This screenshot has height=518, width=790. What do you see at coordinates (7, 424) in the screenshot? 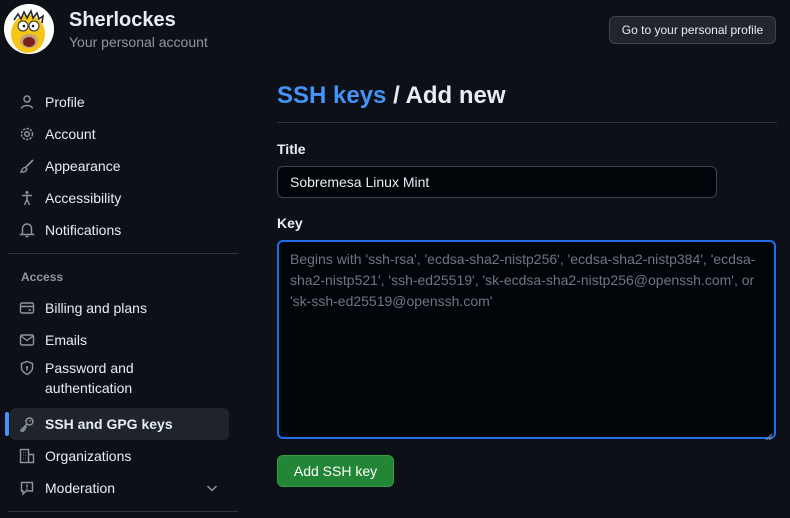
I see `active-indicator` at bounding box center [7, 424].